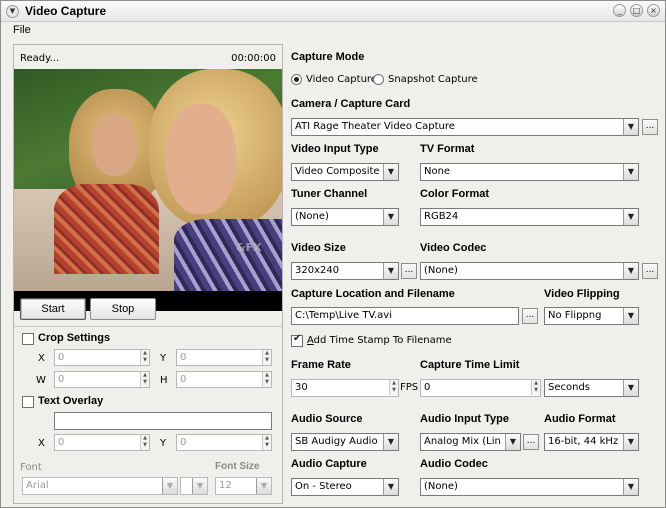 The width and height of the screenshot is (666, 508). I want to click on audio-format-label: Audio Format, so click(580, 419).